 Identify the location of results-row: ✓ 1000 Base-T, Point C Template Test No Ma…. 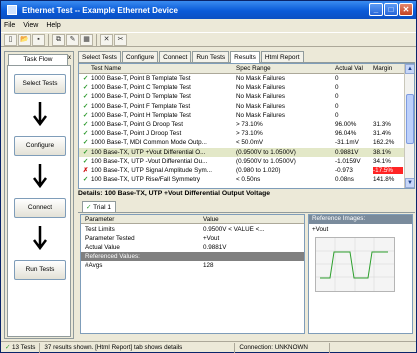
(242, 88).